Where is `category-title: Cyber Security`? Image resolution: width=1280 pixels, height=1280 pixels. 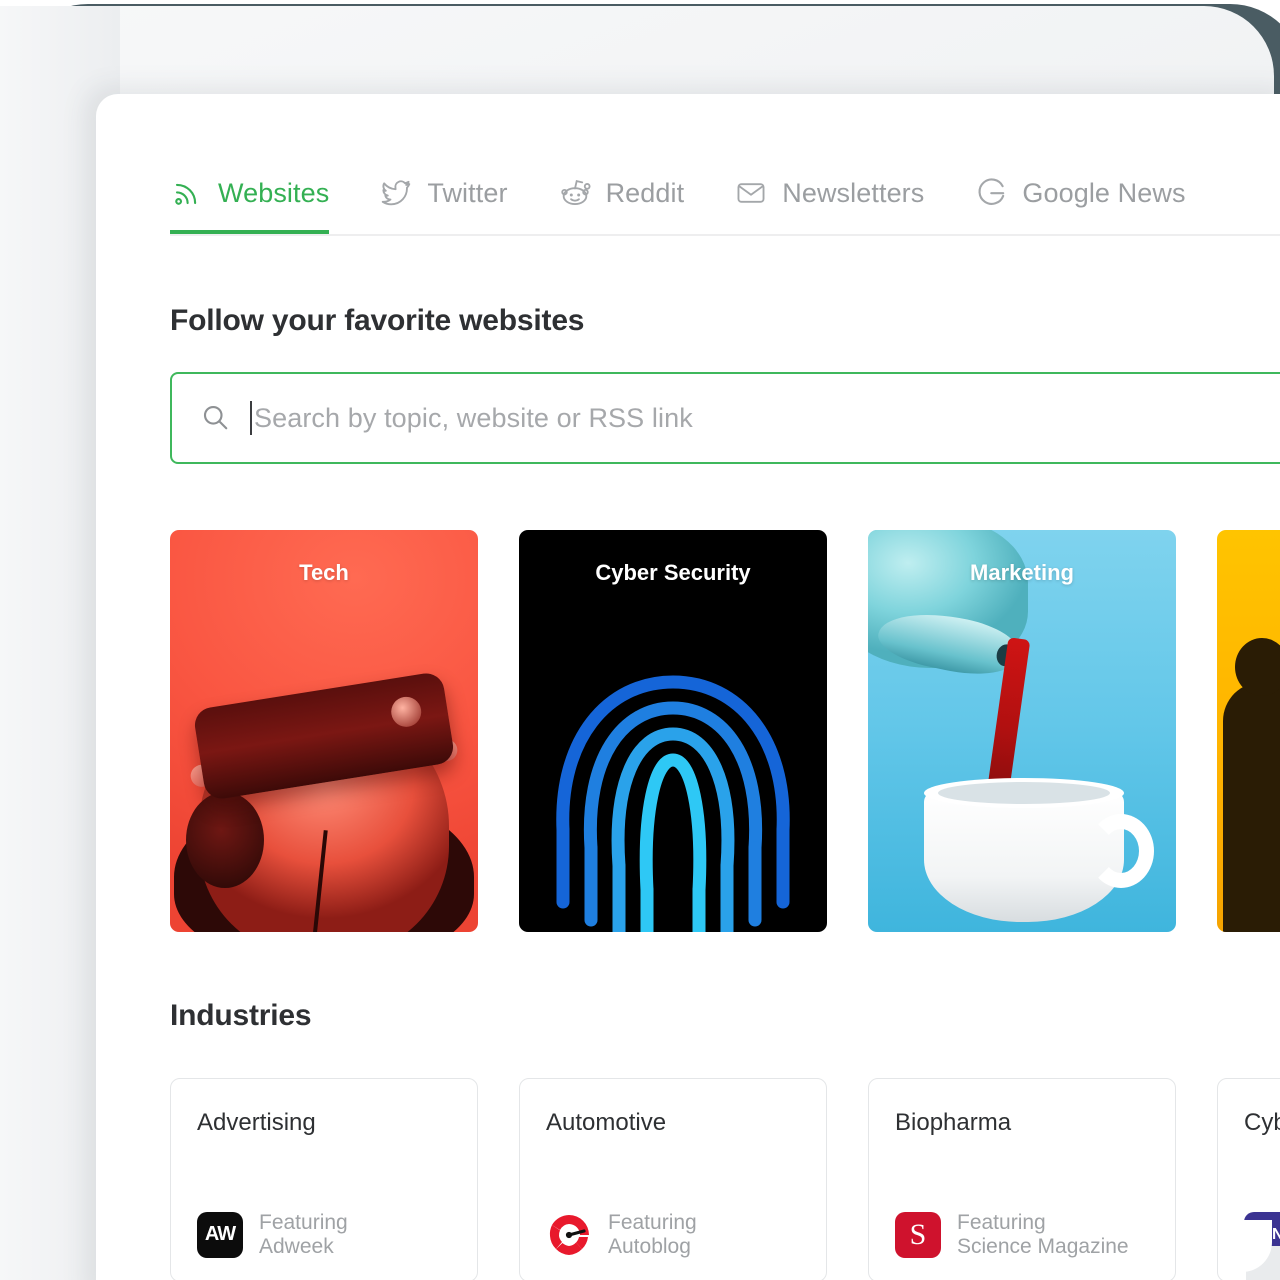 category-title: Cyber Security is located at coordinates (673, 572).